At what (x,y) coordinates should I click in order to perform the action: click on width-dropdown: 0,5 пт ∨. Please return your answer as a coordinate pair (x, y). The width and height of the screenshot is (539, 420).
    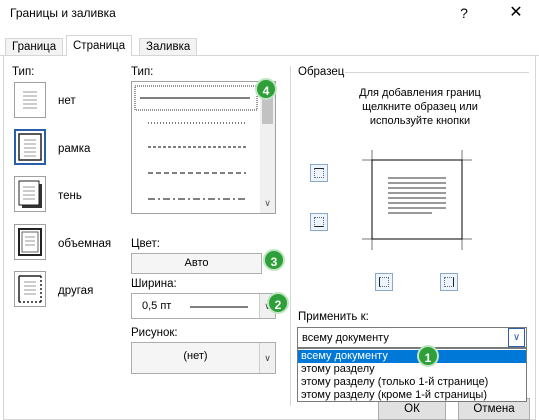
    Looking at the image, I should click on (203, 306).